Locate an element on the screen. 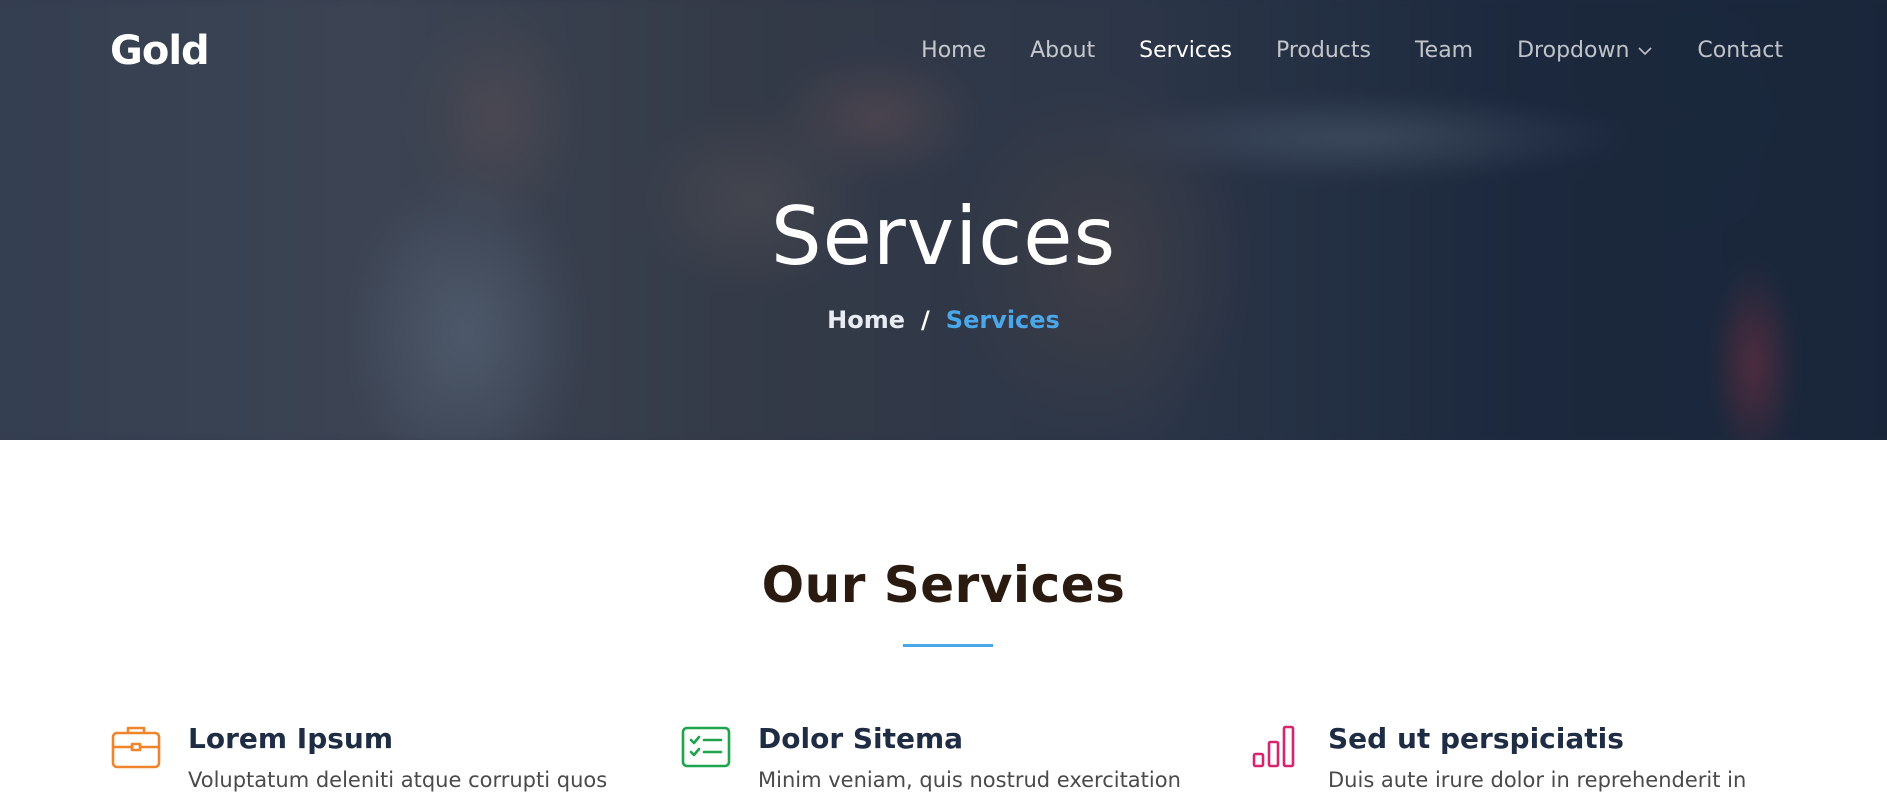 The image size is (1887, 792). site-logo: Gold is located at coordinates (160, 51).